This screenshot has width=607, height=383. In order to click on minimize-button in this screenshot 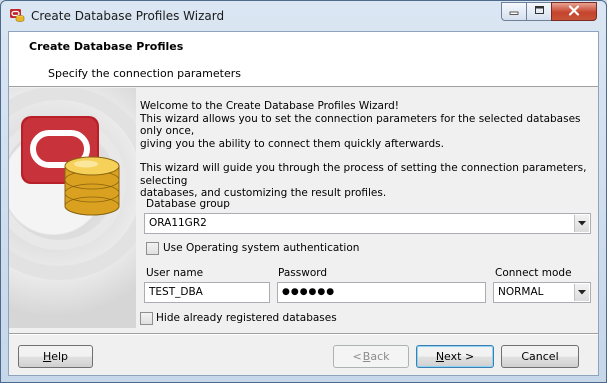, I will do `click(514, 11)`.